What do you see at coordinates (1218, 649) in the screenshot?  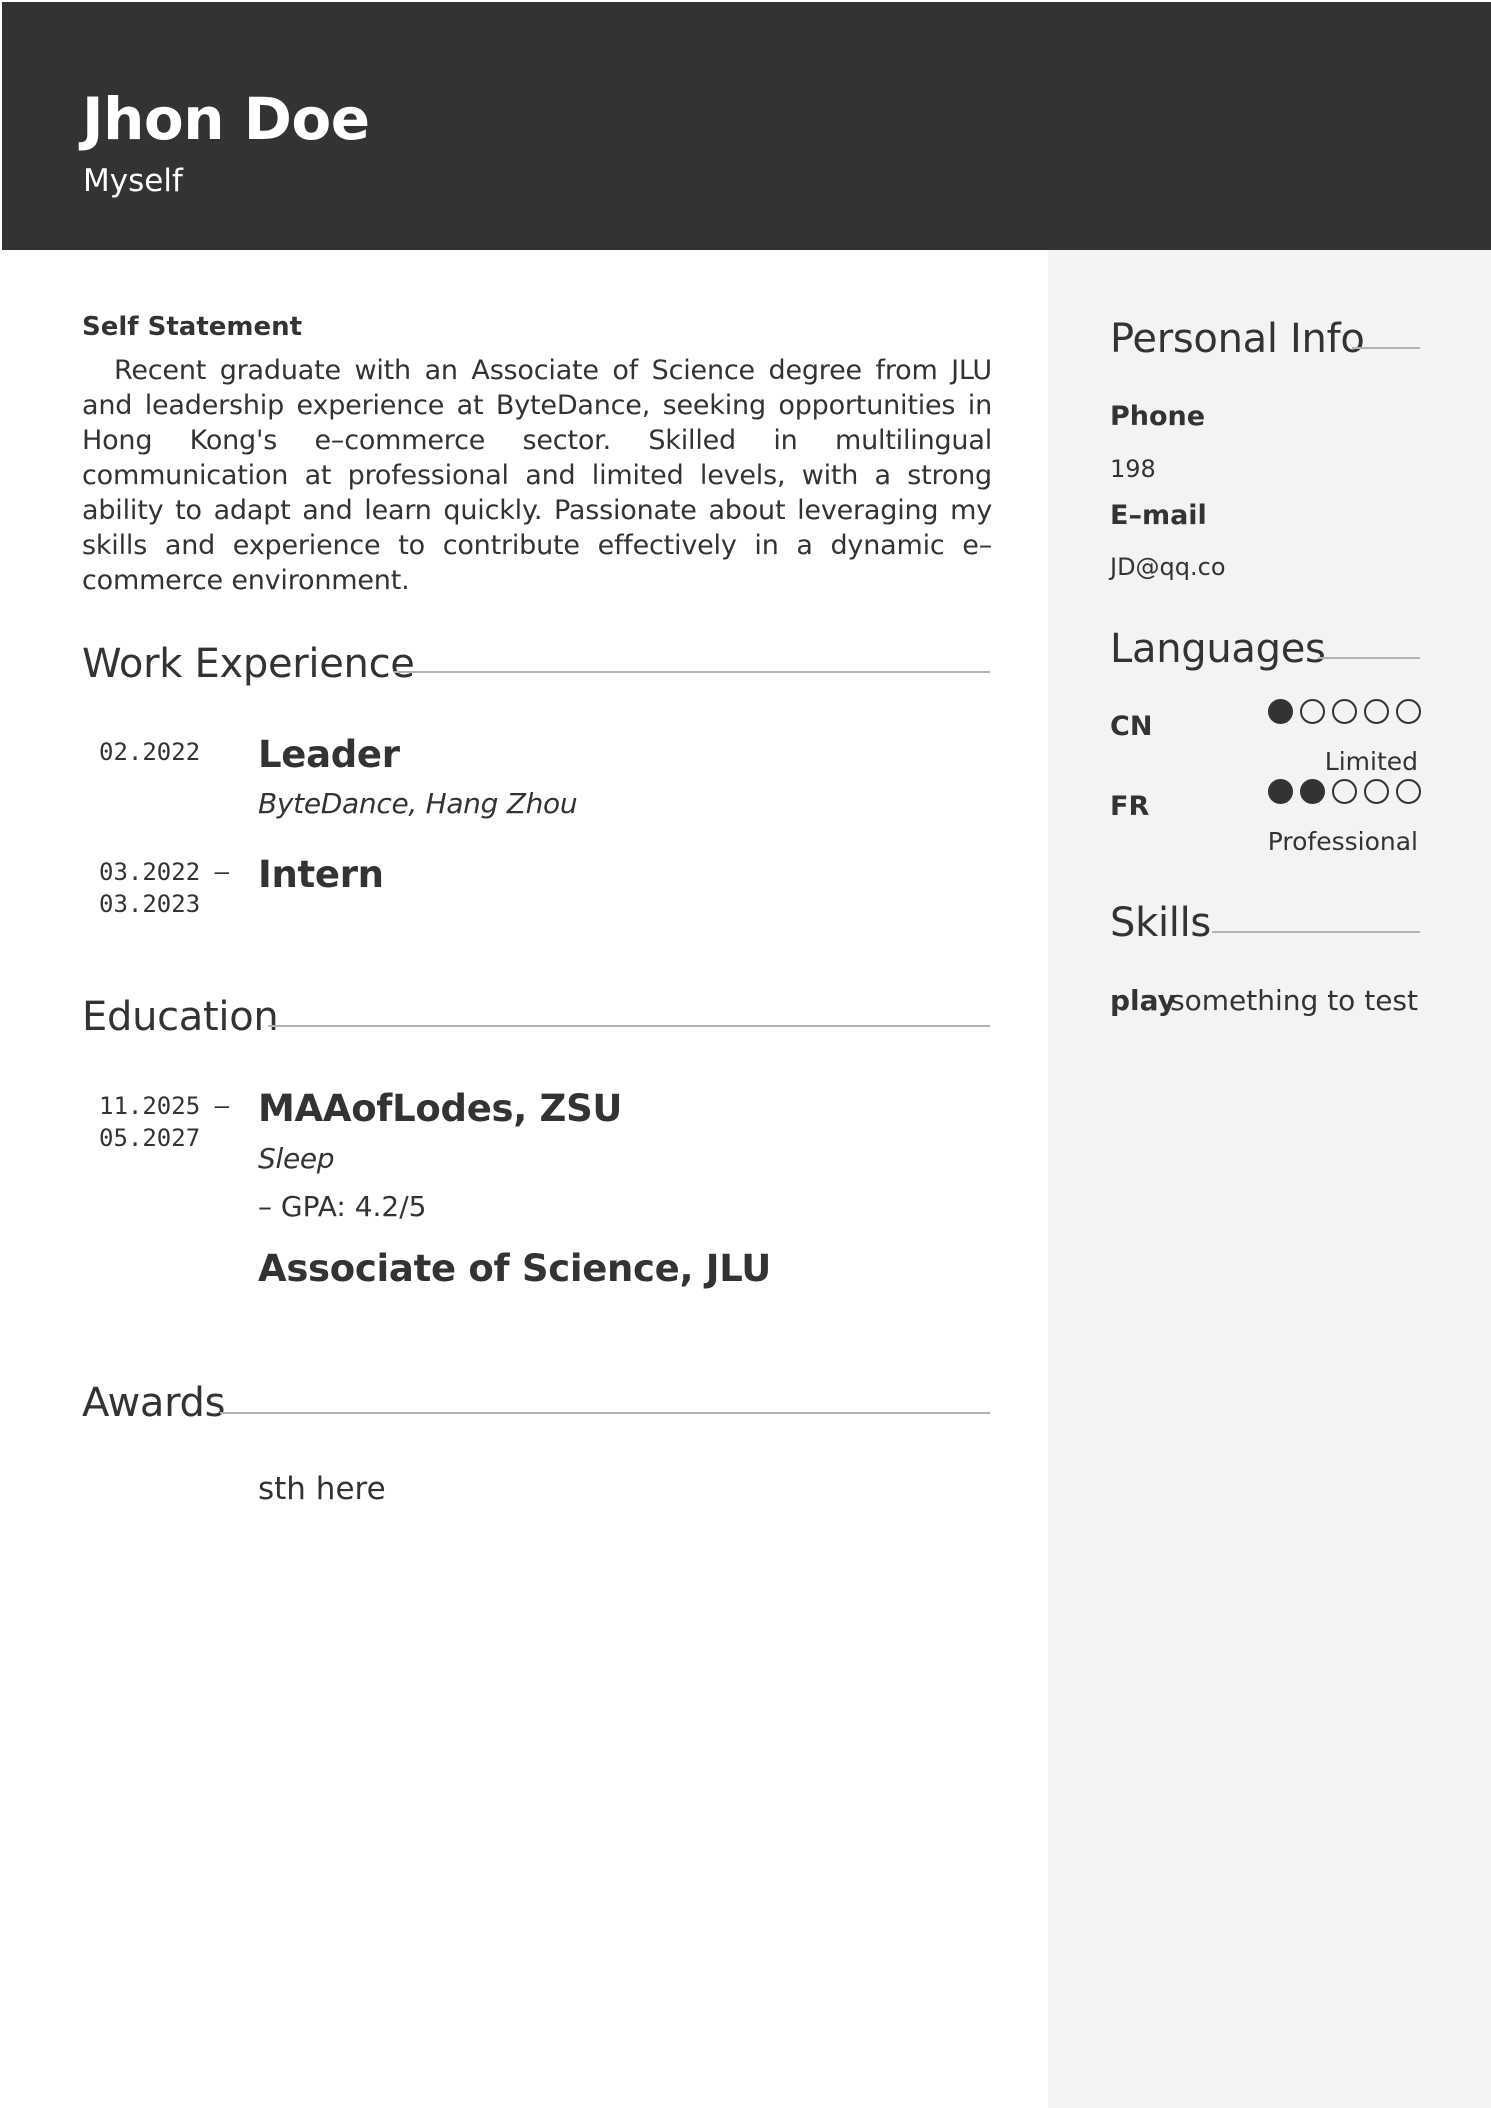 I see `languages-title: Languages` at bounding box center [1218, 649].